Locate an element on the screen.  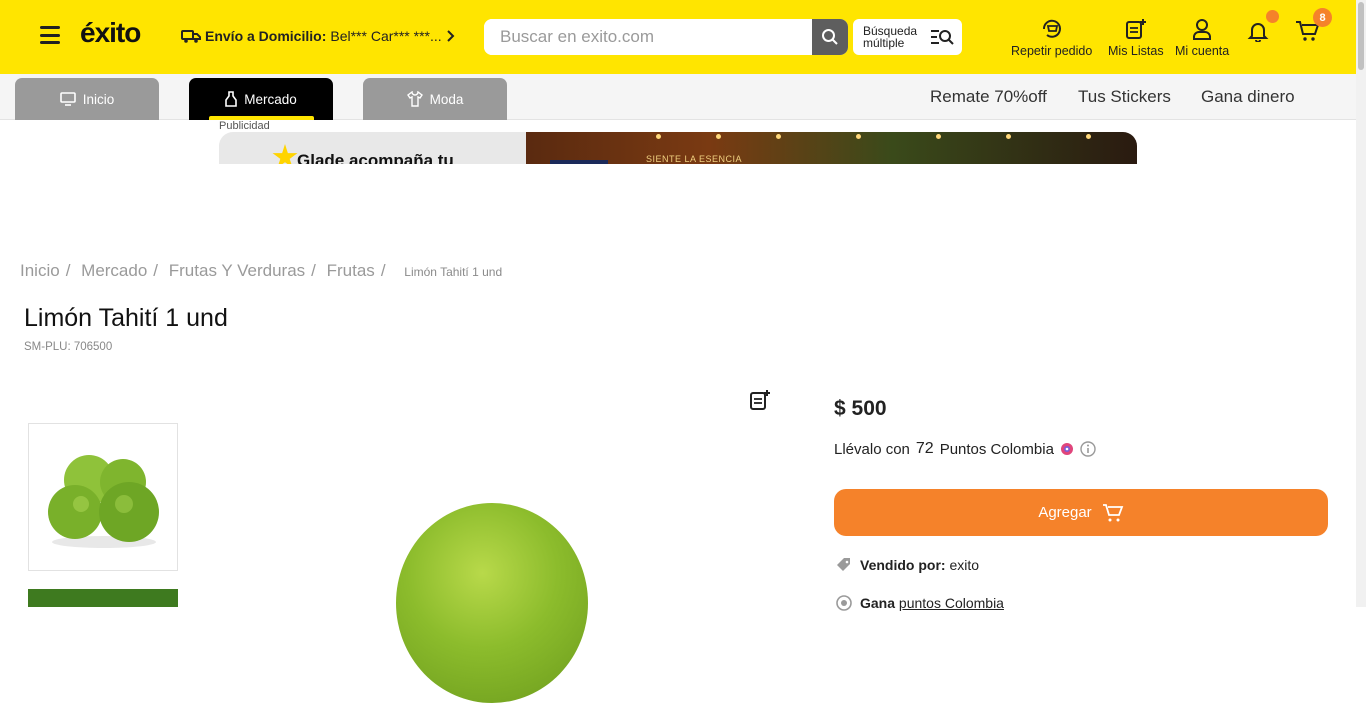
bottle-icon is located at coordinates (231, 99).